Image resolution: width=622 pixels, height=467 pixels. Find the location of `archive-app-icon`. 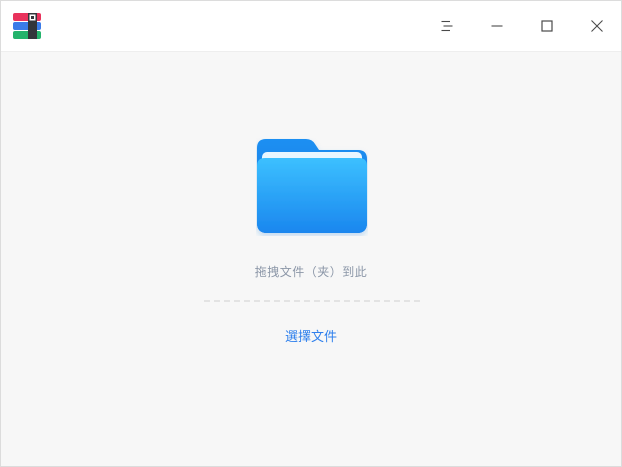

archive-app-icon is located at coordinates (27, 26).